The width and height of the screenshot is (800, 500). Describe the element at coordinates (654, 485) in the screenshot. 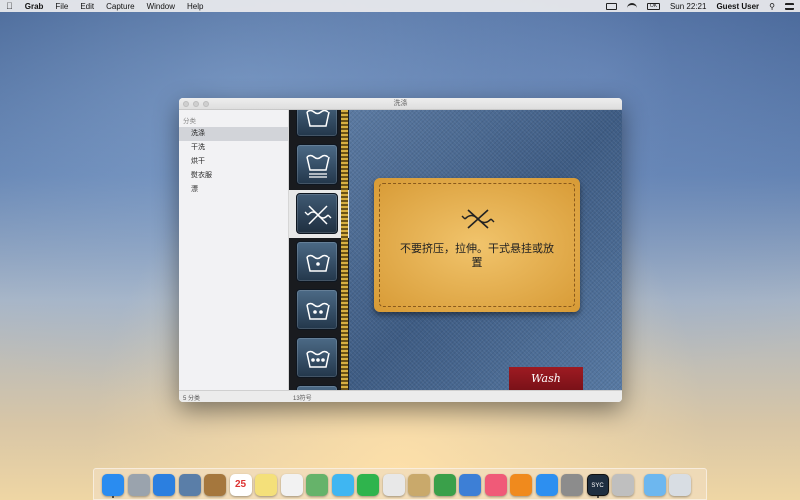

I see `downloads-folder-icon` at that location.